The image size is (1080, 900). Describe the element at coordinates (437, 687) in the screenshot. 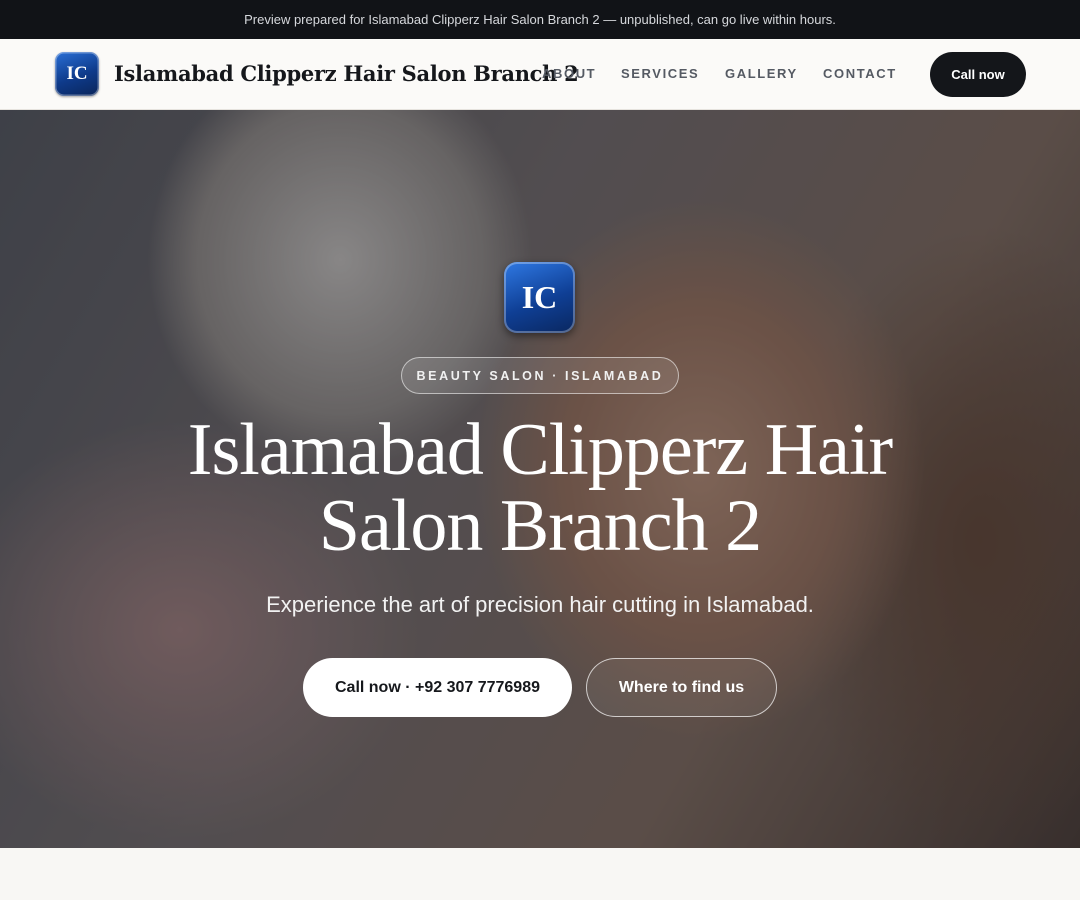

I see `call-now-button: Call now · +92 307 7776989` at that location.